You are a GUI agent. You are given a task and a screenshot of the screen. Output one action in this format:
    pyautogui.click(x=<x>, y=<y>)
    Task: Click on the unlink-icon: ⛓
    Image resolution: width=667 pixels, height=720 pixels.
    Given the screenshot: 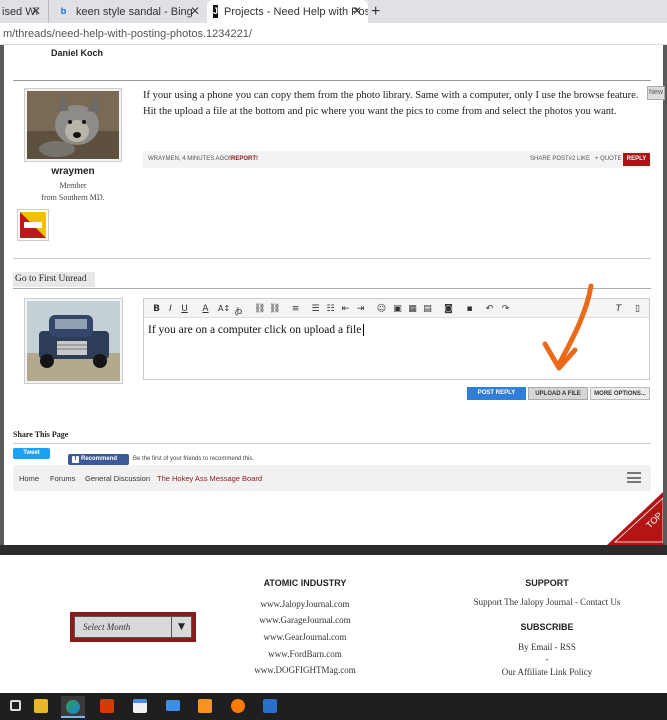 What is the action you would take?
    pyautogui.click(x=274, y=309)
    